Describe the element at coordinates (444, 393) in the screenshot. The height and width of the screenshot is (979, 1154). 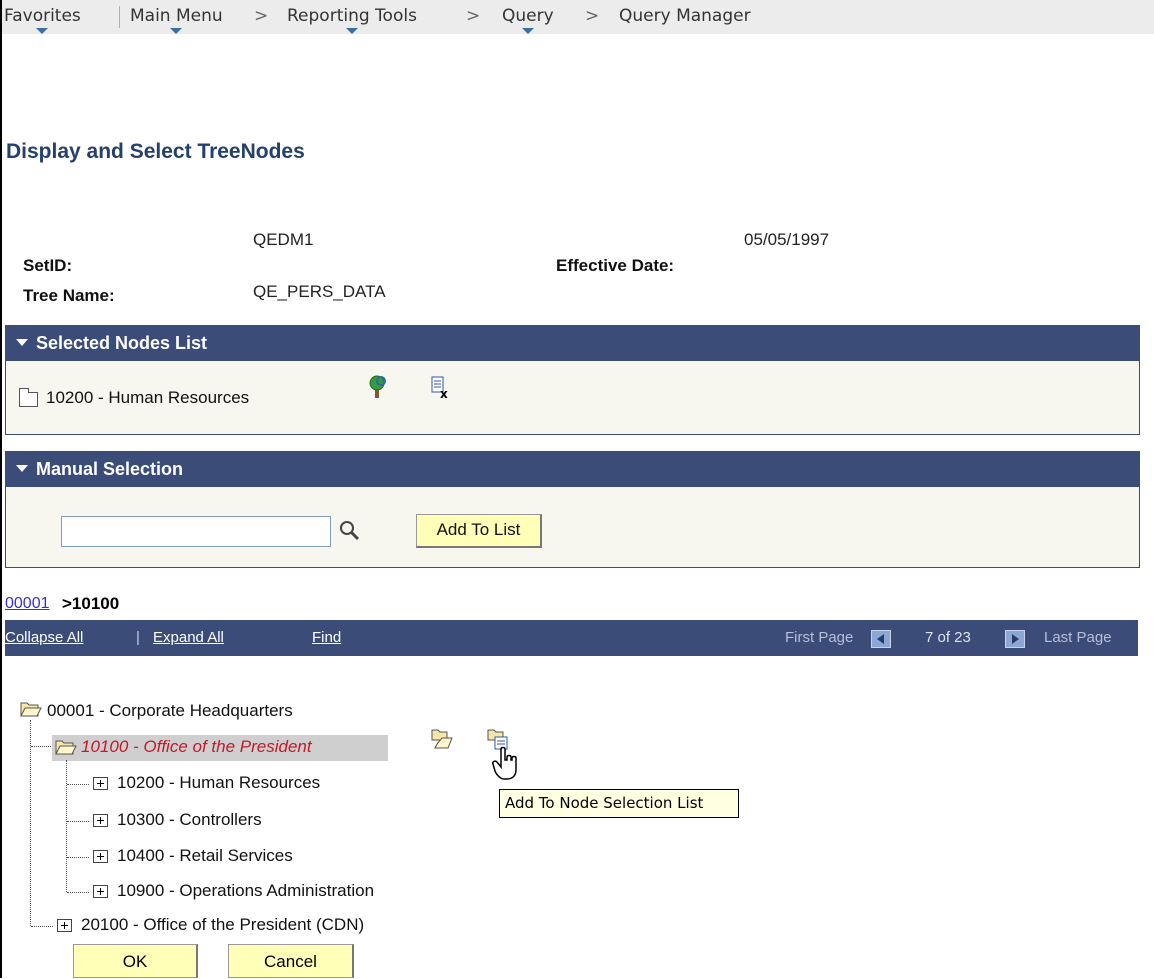
I see `svg-text: x` at that location.